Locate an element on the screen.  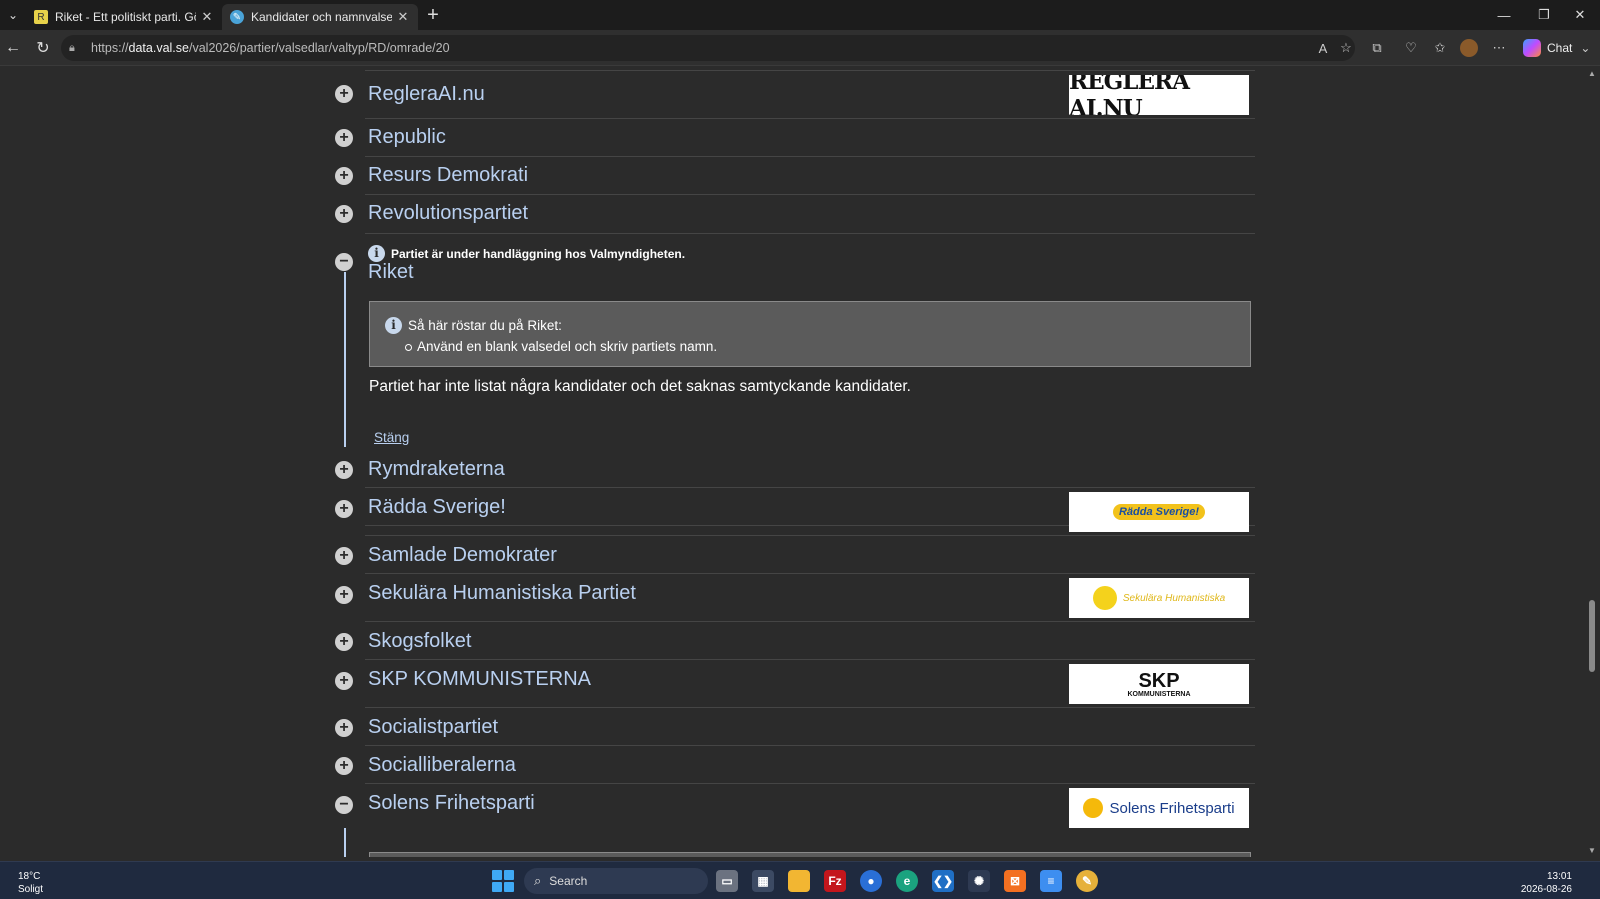
close-link: Stäng is located at coordinates (391, 437).